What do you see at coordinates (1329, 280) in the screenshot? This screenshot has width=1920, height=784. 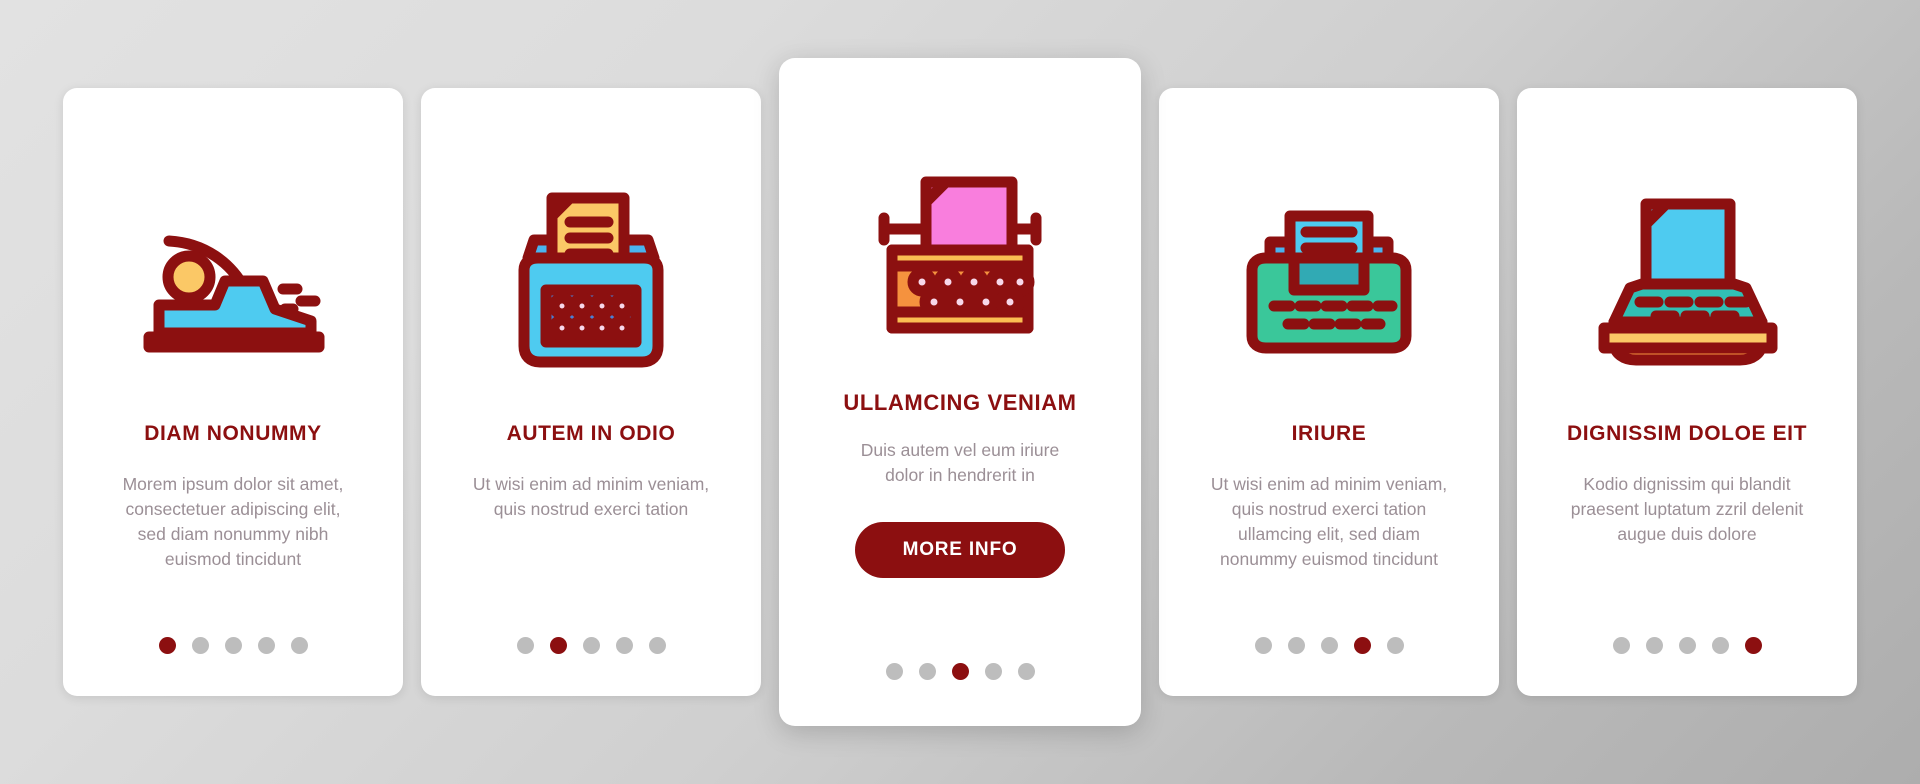 I see `typewriter-green-icon` at bounding box center [1329, 280].